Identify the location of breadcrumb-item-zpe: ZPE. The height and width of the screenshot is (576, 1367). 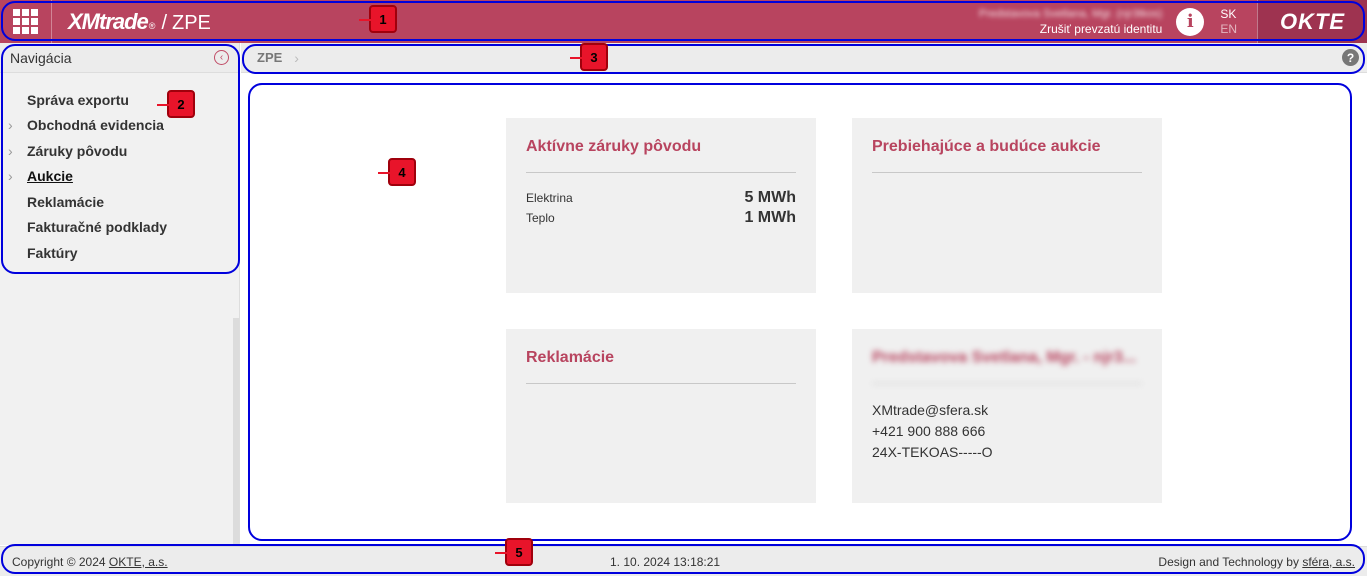
(269, 57).